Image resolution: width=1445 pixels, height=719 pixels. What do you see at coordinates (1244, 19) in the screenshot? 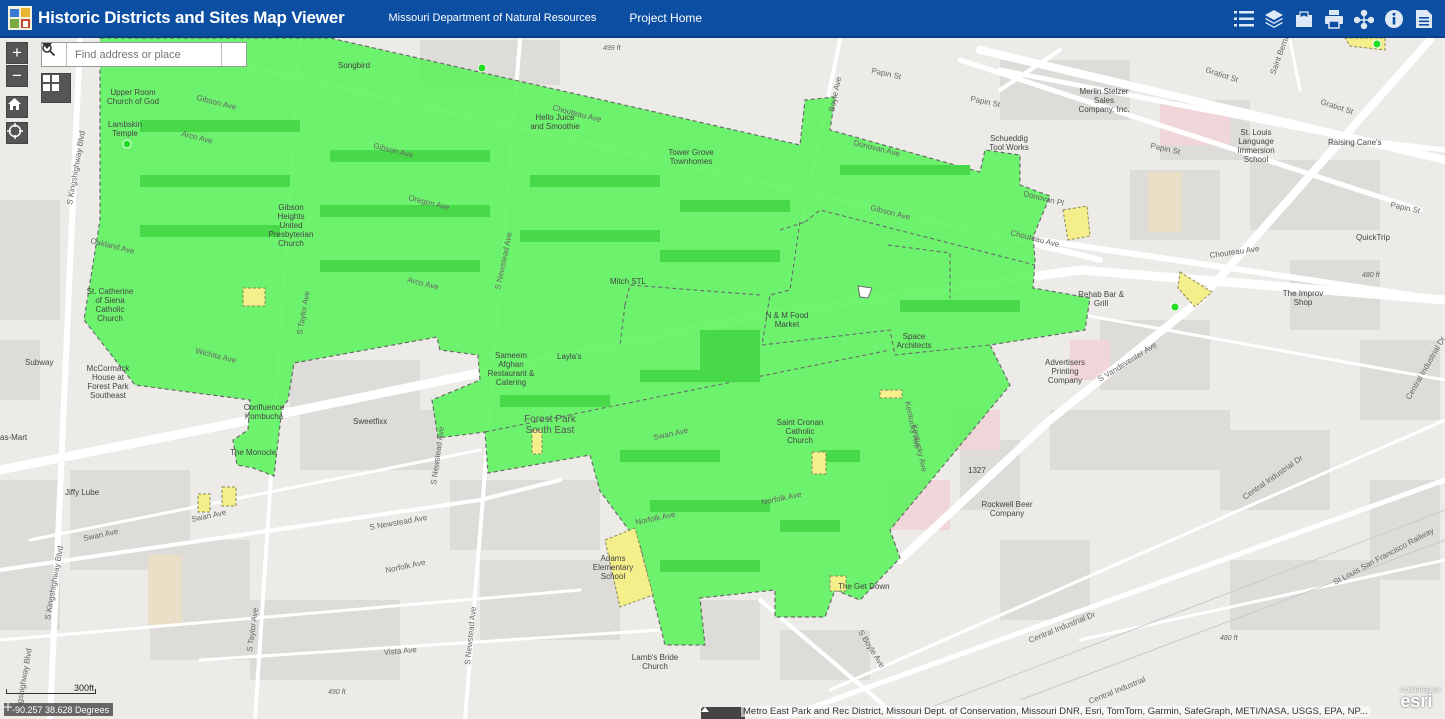
I see `list-icon` at bounding box center [1244, 19].